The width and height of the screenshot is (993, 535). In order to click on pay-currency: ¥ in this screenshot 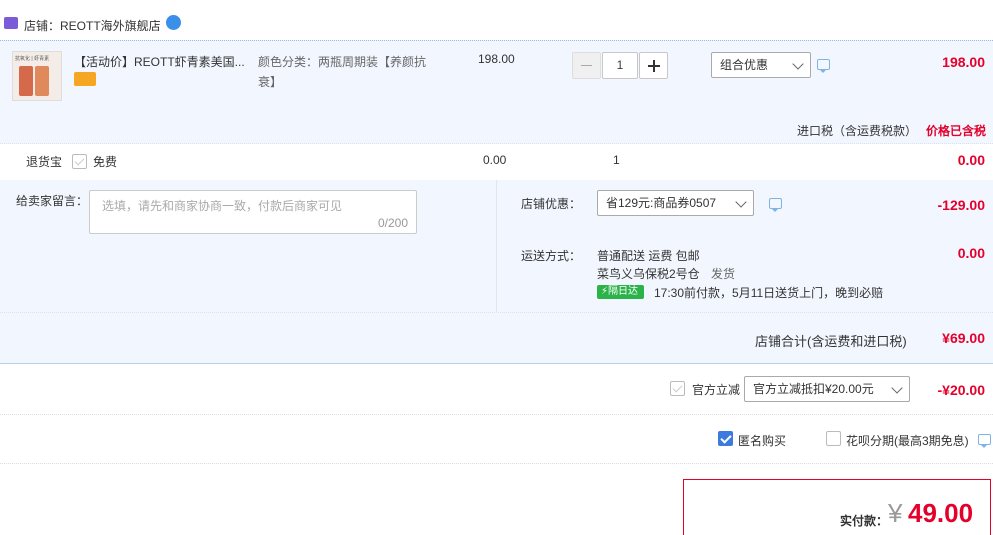, I will do `click(895, 513)`.